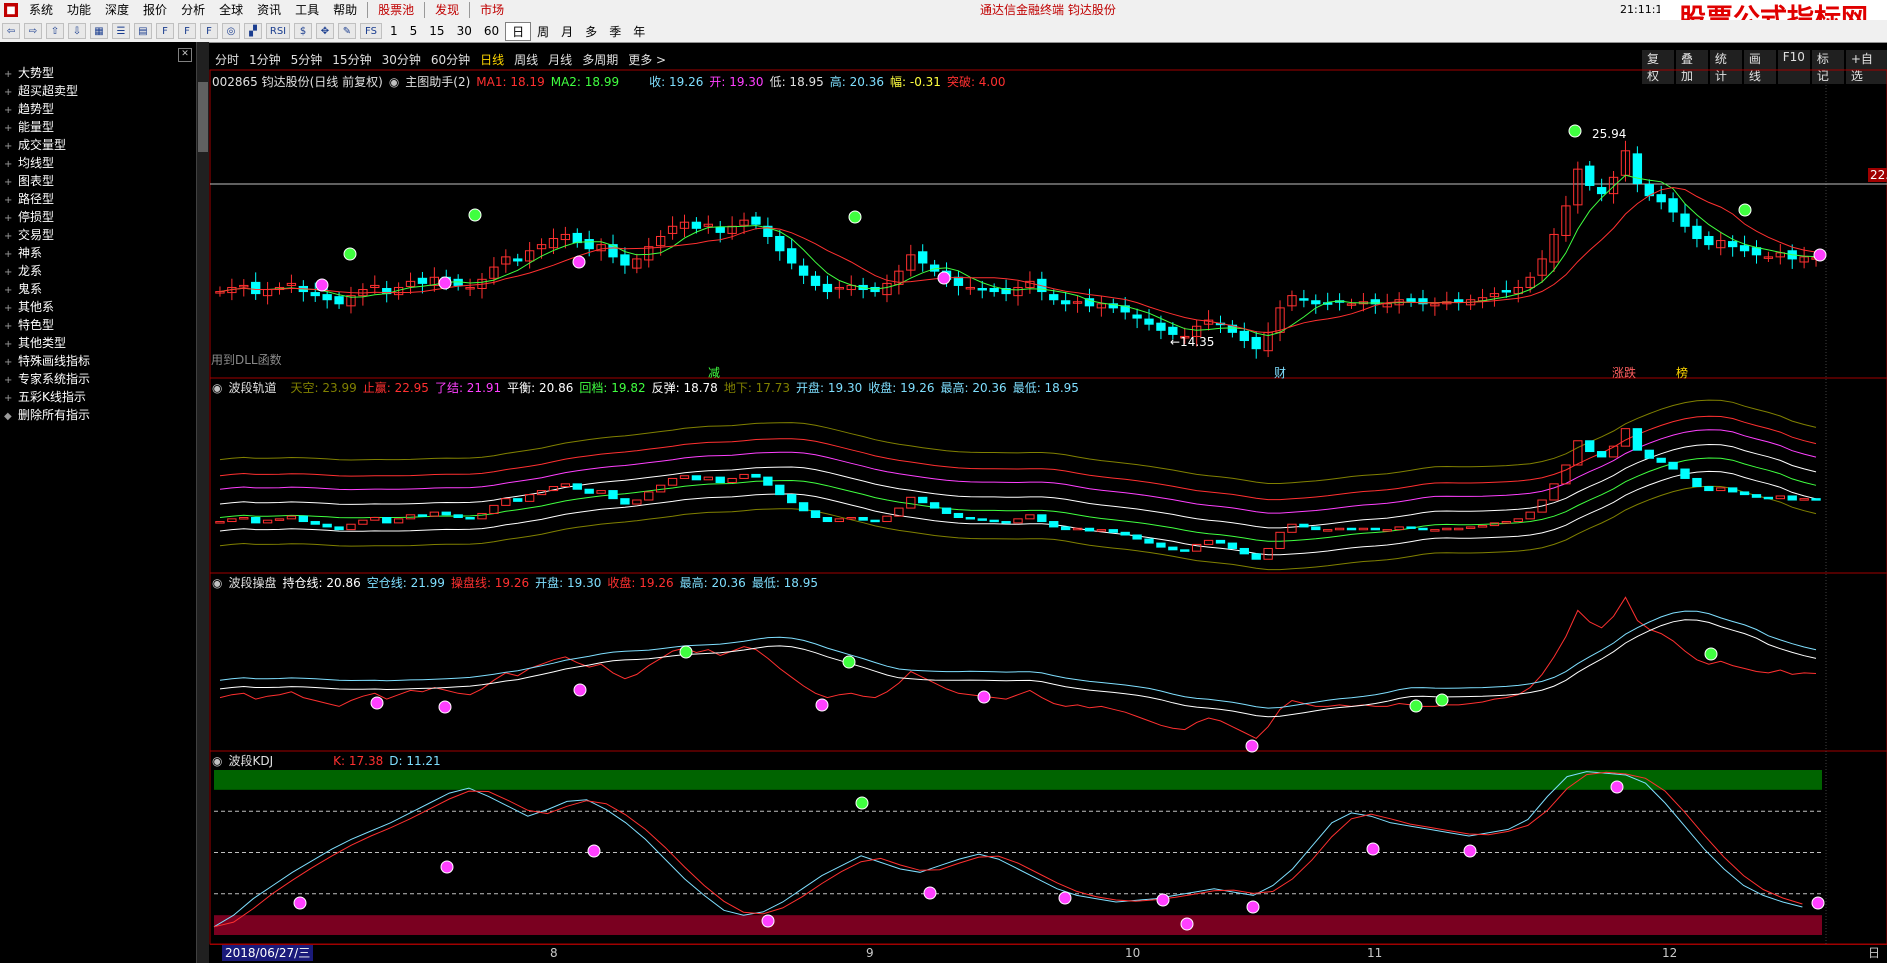 The image size is (1887, 963). Describe the element at coordinates (329, 761) in the screenshot. I see `kdj-panel-title: ◉ 波段KDJ K: 17.38 D: 11.21` at that location.